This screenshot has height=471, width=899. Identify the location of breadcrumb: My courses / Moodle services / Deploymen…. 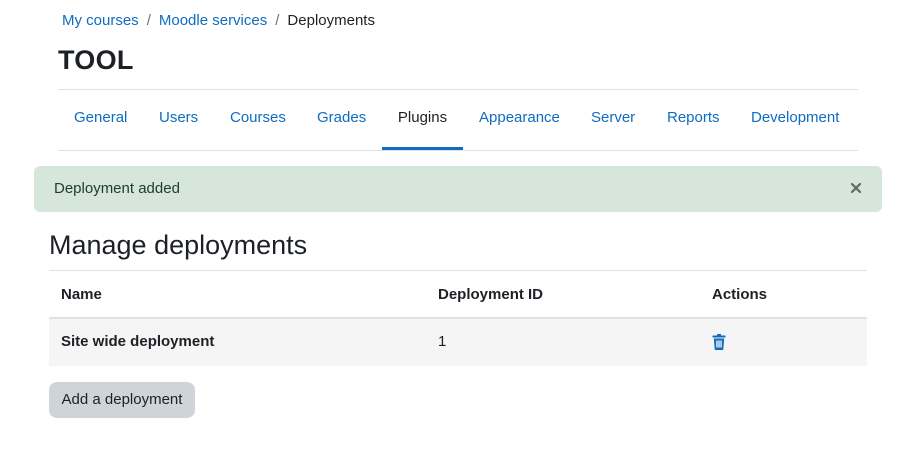
(218, 21).